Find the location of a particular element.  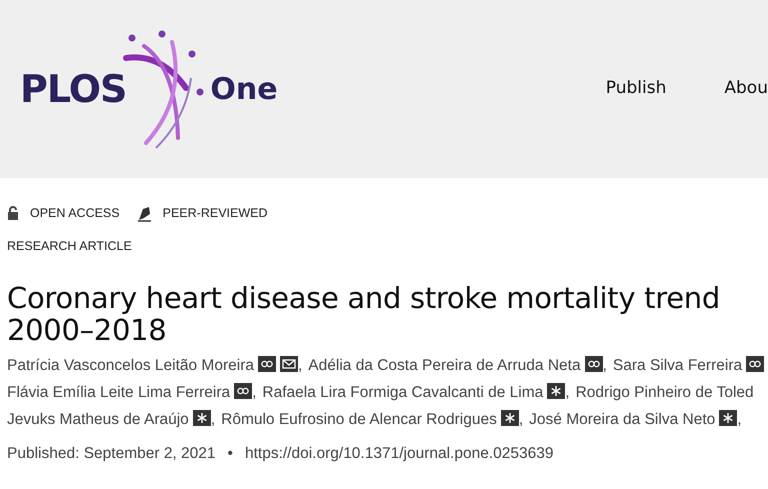

author-name: Flávia Emília Leite Lima Ferreira is located at coordinates (118, 392).